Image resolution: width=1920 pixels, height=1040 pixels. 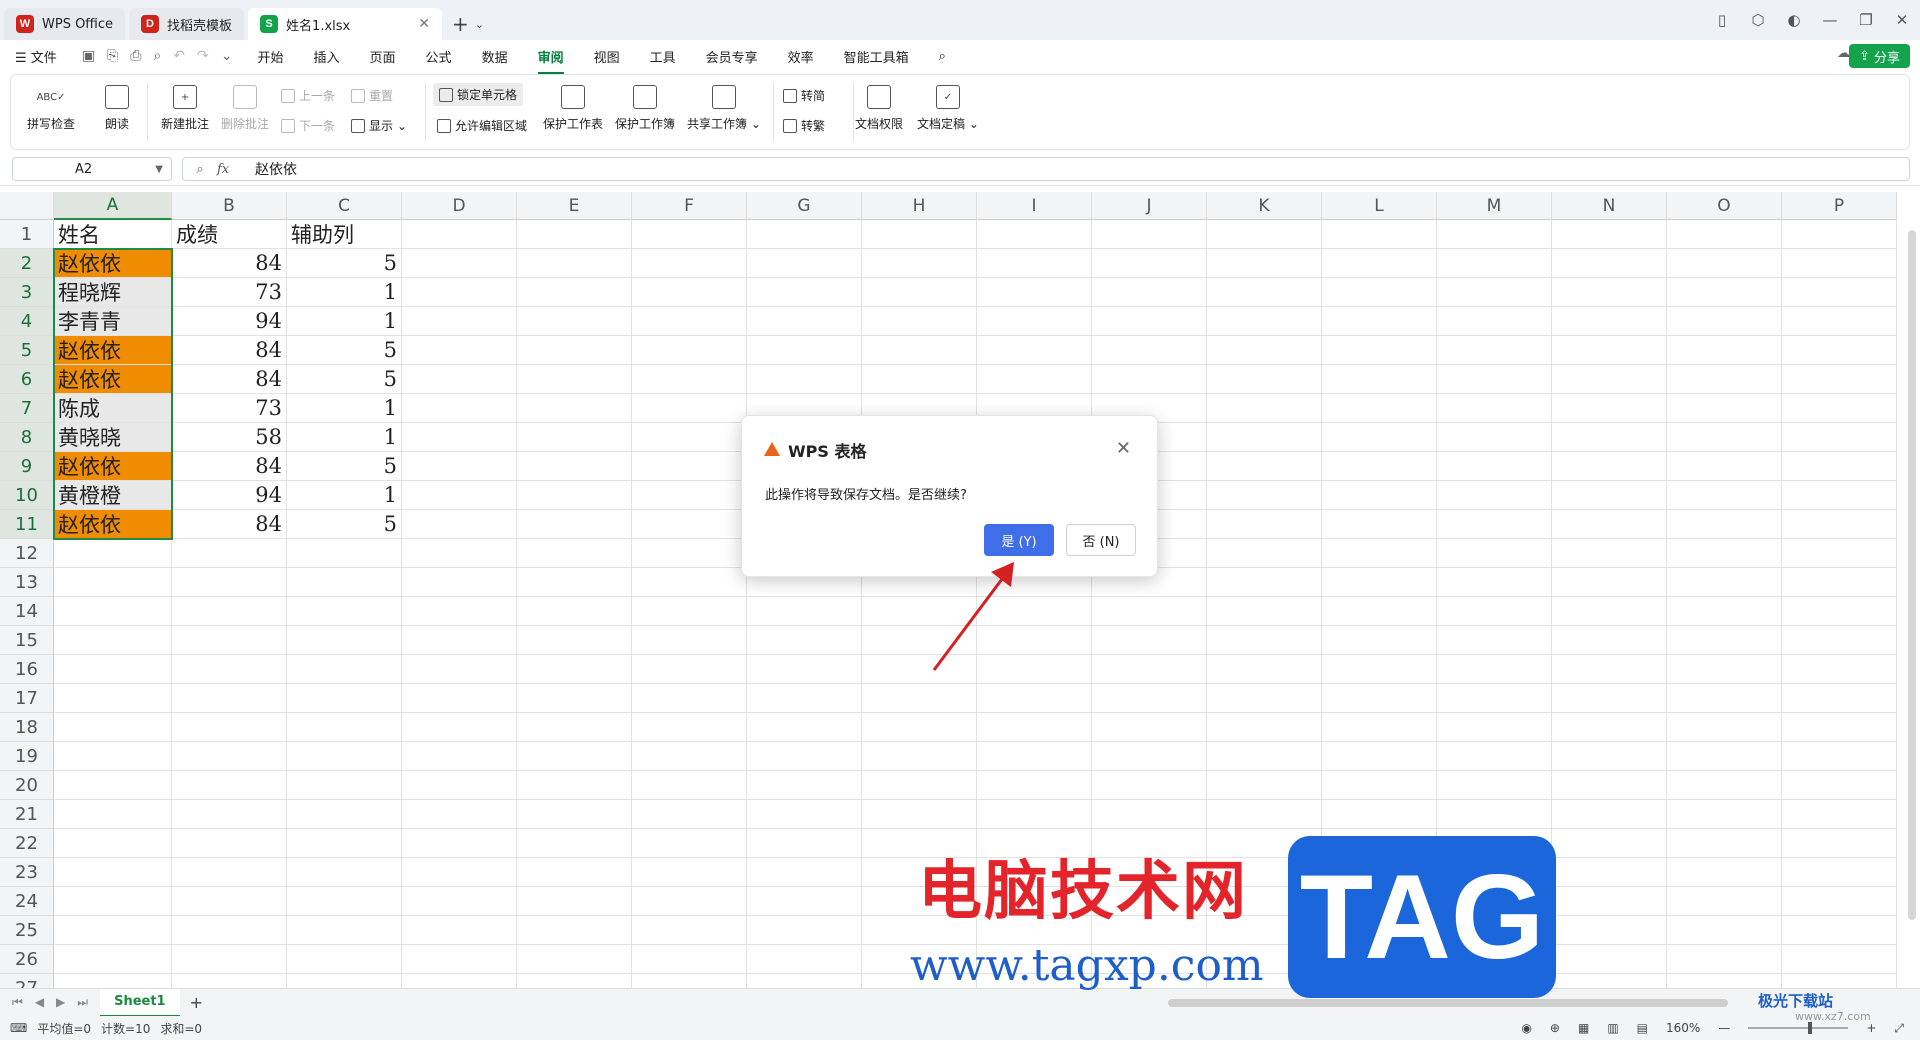 I want to click on header-cell: 辅助列, so click(x=344, y=234).